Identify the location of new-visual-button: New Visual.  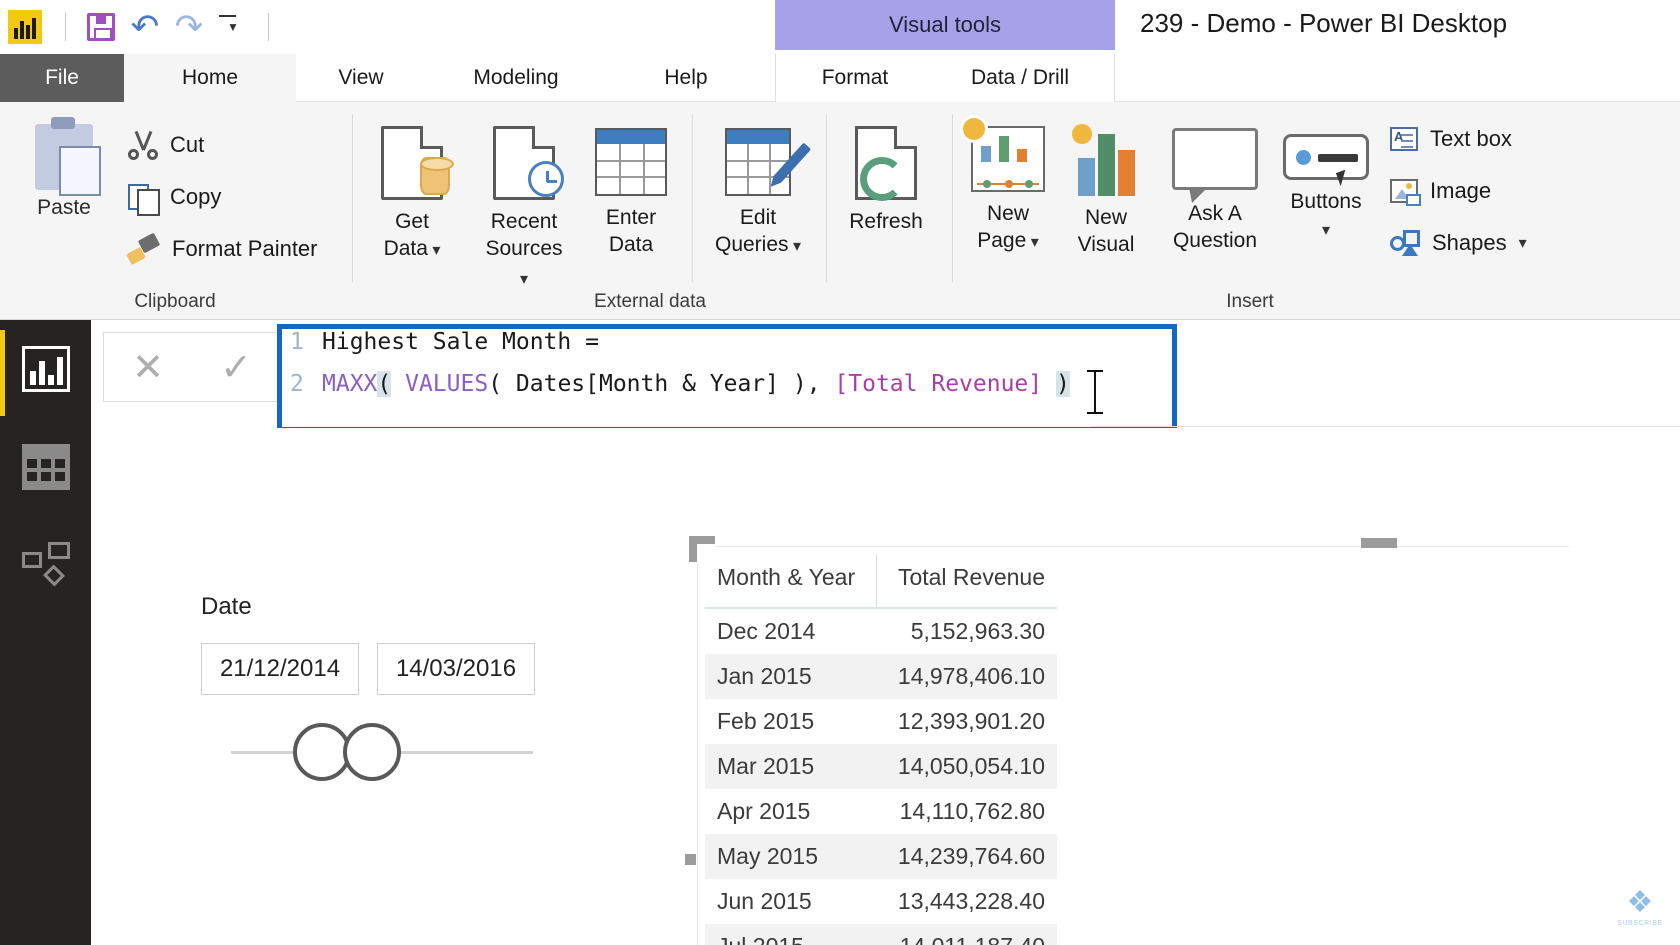
(1106, 191).